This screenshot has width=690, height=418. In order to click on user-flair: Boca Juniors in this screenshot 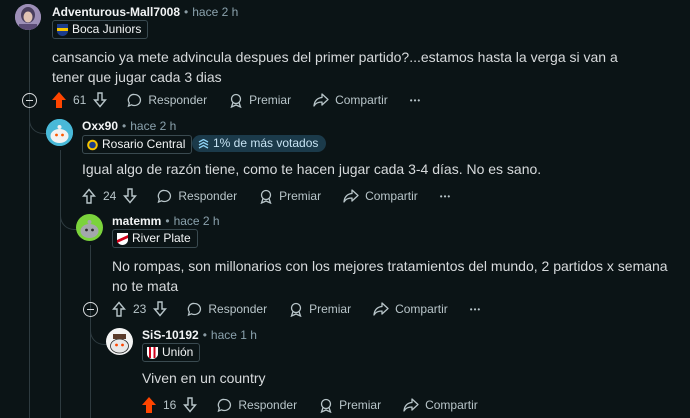, I will do `click(100, 29)`.